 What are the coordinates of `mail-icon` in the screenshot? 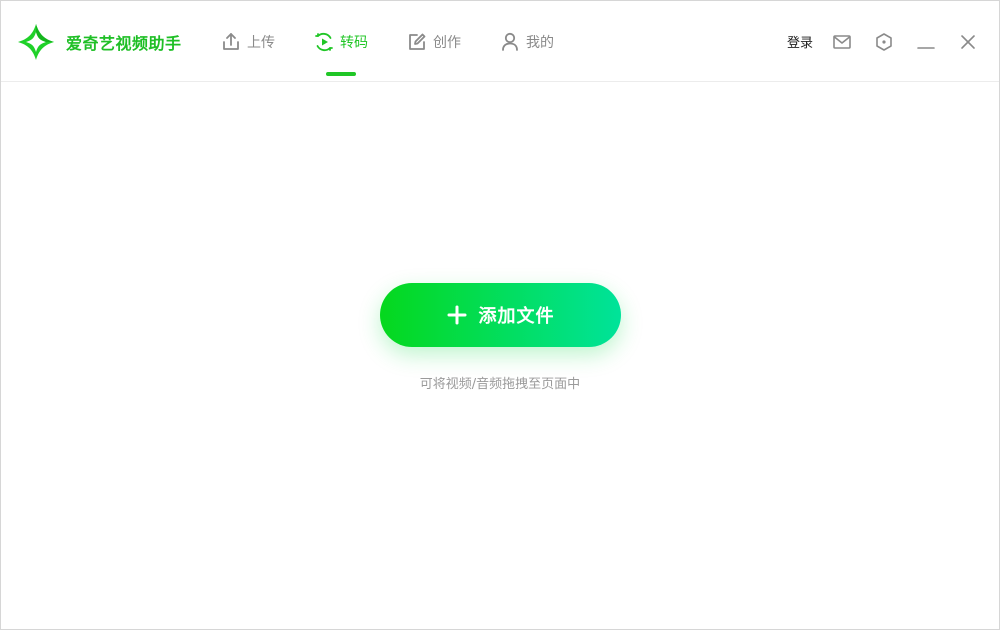 It's located at (842, 41).